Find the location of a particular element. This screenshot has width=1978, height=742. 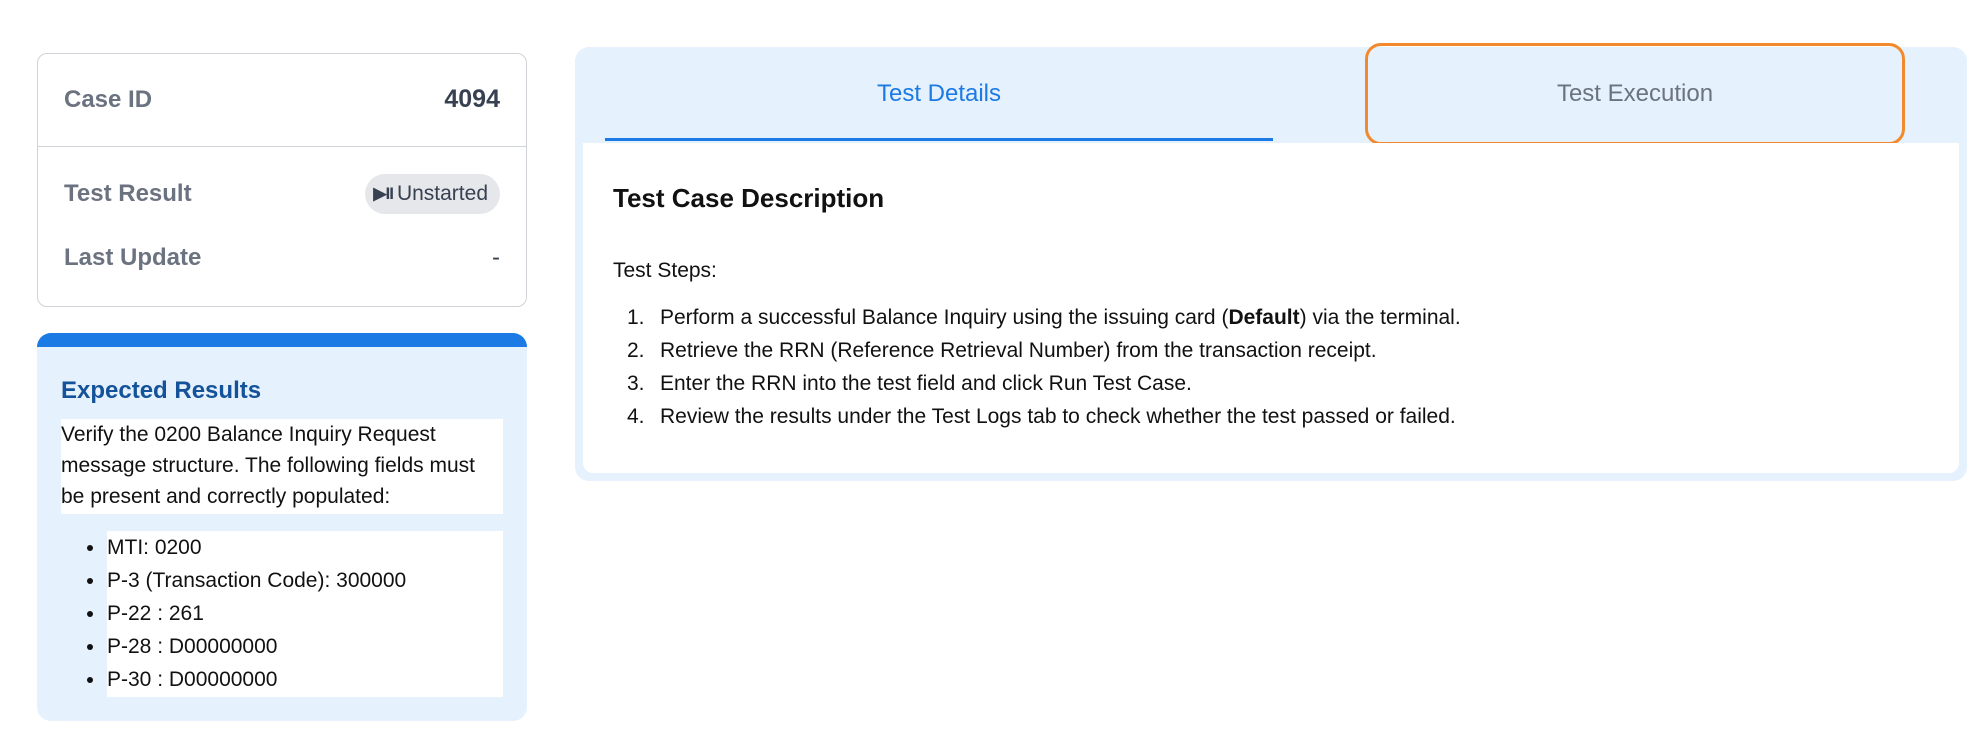

expected-results-title: Expected Results is located at coordinates (161, 390).